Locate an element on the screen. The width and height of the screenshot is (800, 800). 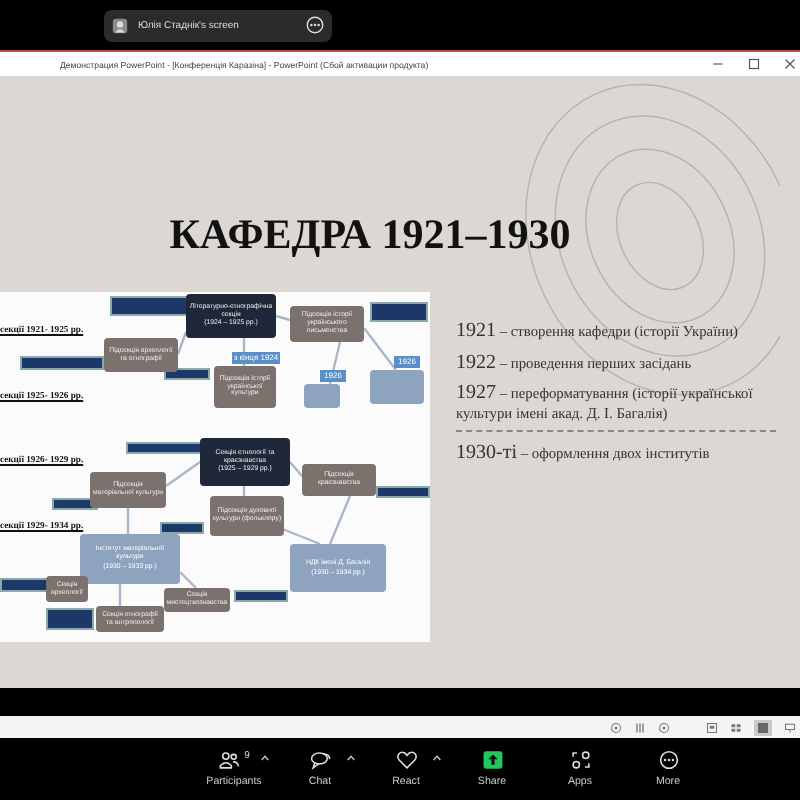
normal-view-icon is located at coordinates (712, 727).